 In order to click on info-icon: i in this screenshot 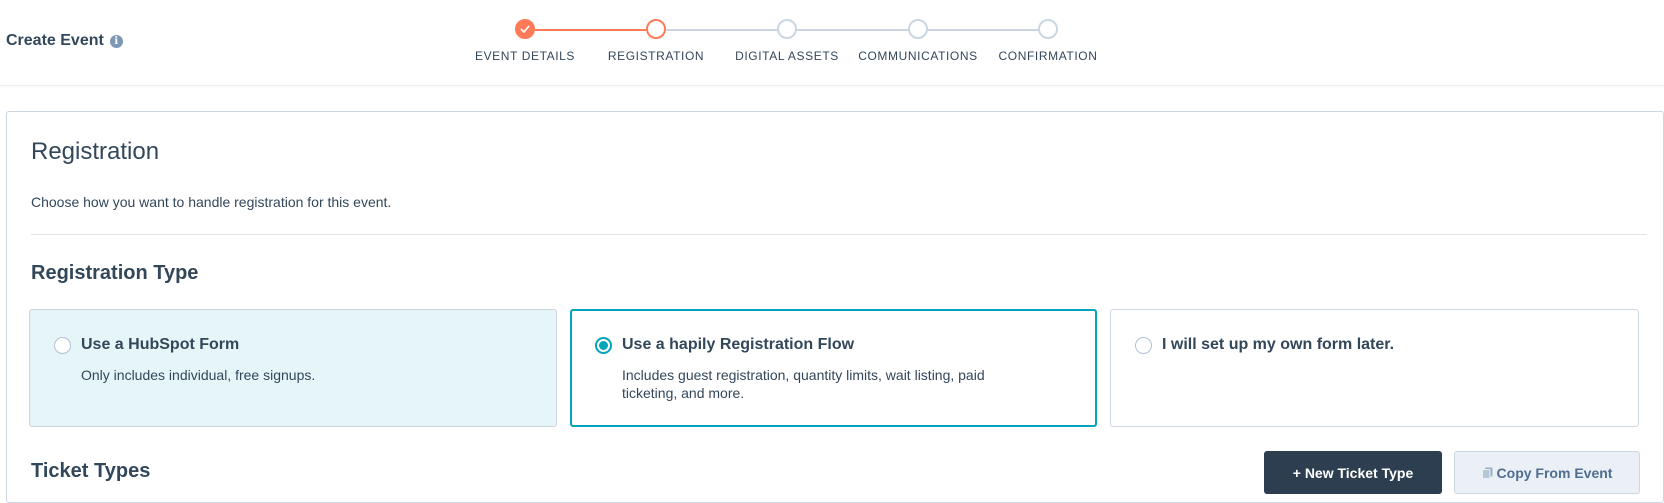, I will do `click(116, 41)`.